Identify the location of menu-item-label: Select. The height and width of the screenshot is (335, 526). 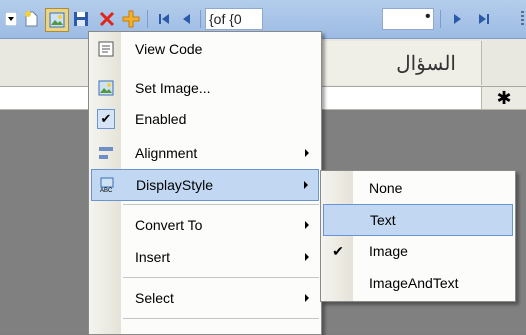
(154, 298).